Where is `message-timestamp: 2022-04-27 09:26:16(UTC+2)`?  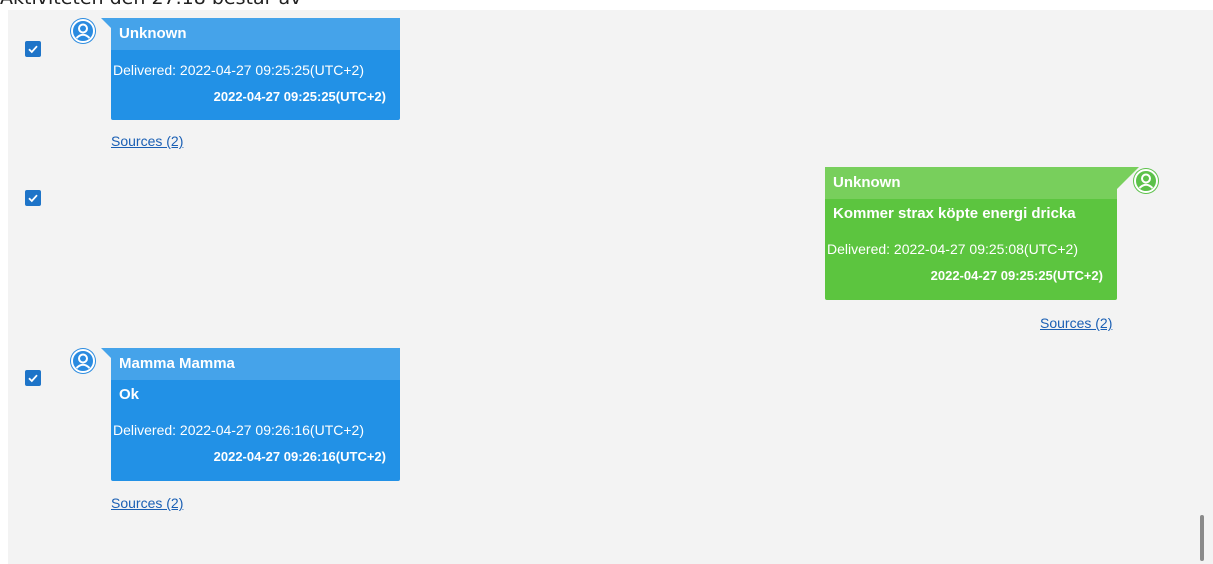
message-timestamp: 2022-04-27 09:26:16(UTC+2) is located at coordinates (299, 456).